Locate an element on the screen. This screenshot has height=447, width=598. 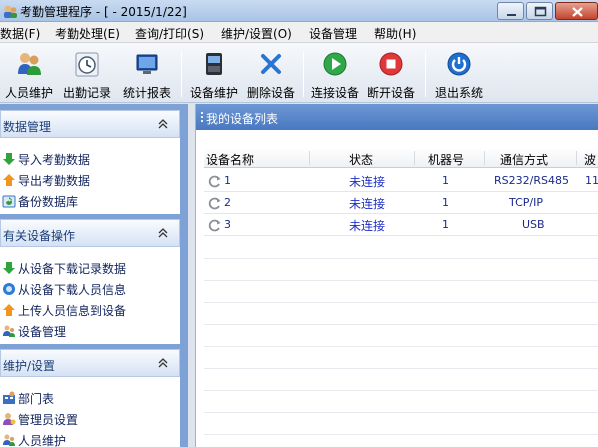
toolbar-exit-button: 退出系统 is located at coordinates (459, 74).